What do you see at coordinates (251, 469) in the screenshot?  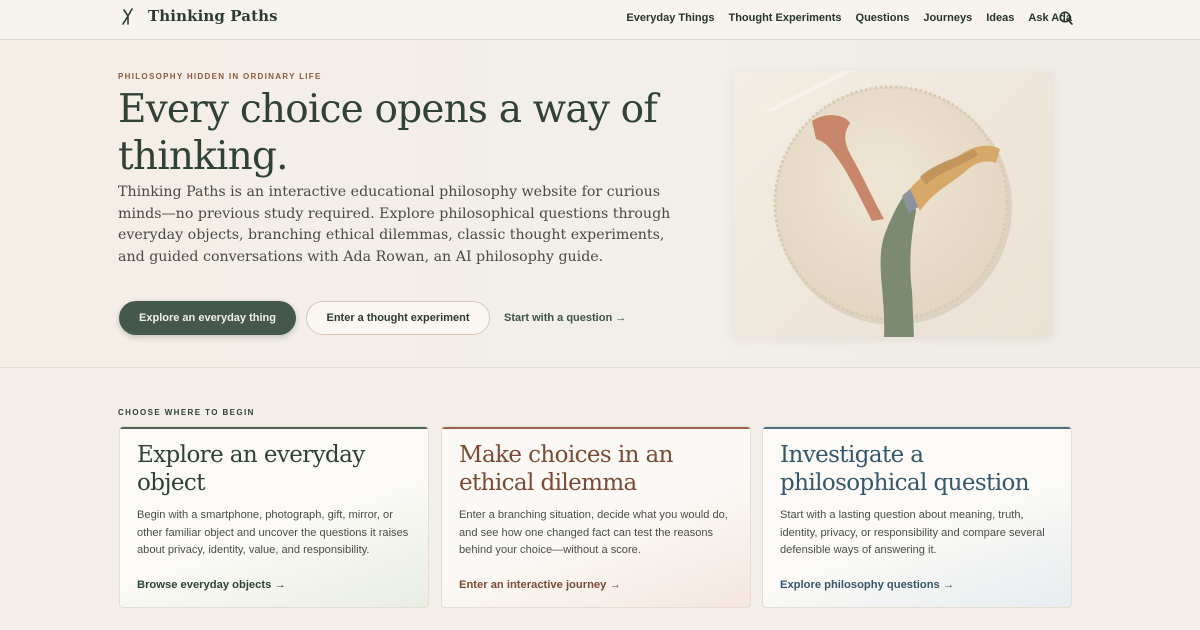 I see `card-title: Explore an everyday object` at bounding box center [251, 469].